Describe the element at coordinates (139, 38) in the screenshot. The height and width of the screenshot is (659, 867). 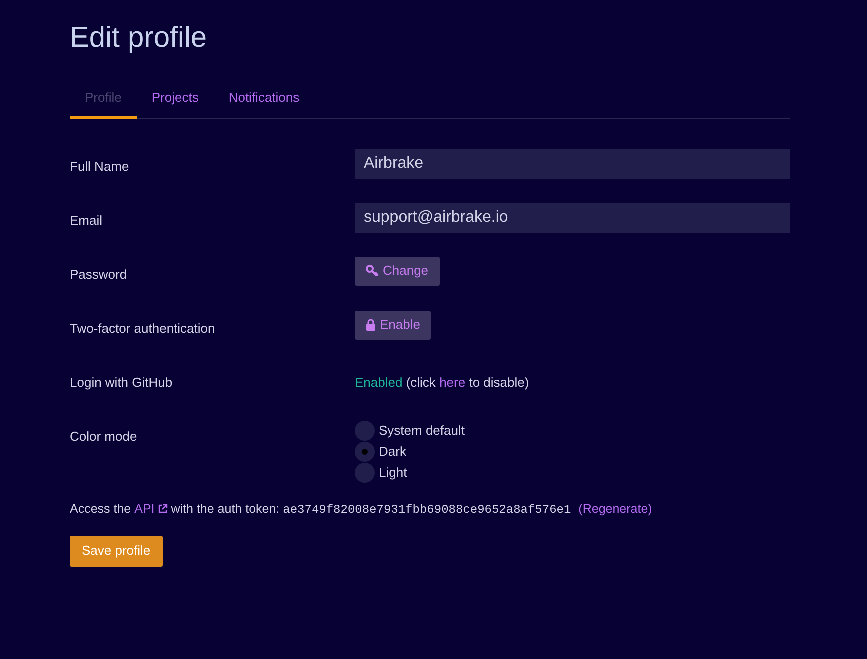
I see `page-title: Edit profile` at that location.